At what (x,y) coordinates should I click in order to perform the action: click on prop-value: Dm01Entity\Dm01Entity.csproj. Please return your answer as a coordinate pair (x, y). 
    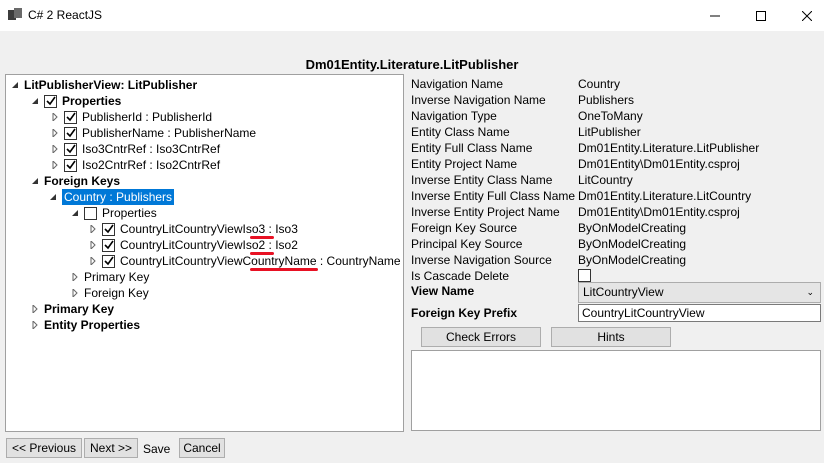
    Looking at the image, I should click on (659, 164).